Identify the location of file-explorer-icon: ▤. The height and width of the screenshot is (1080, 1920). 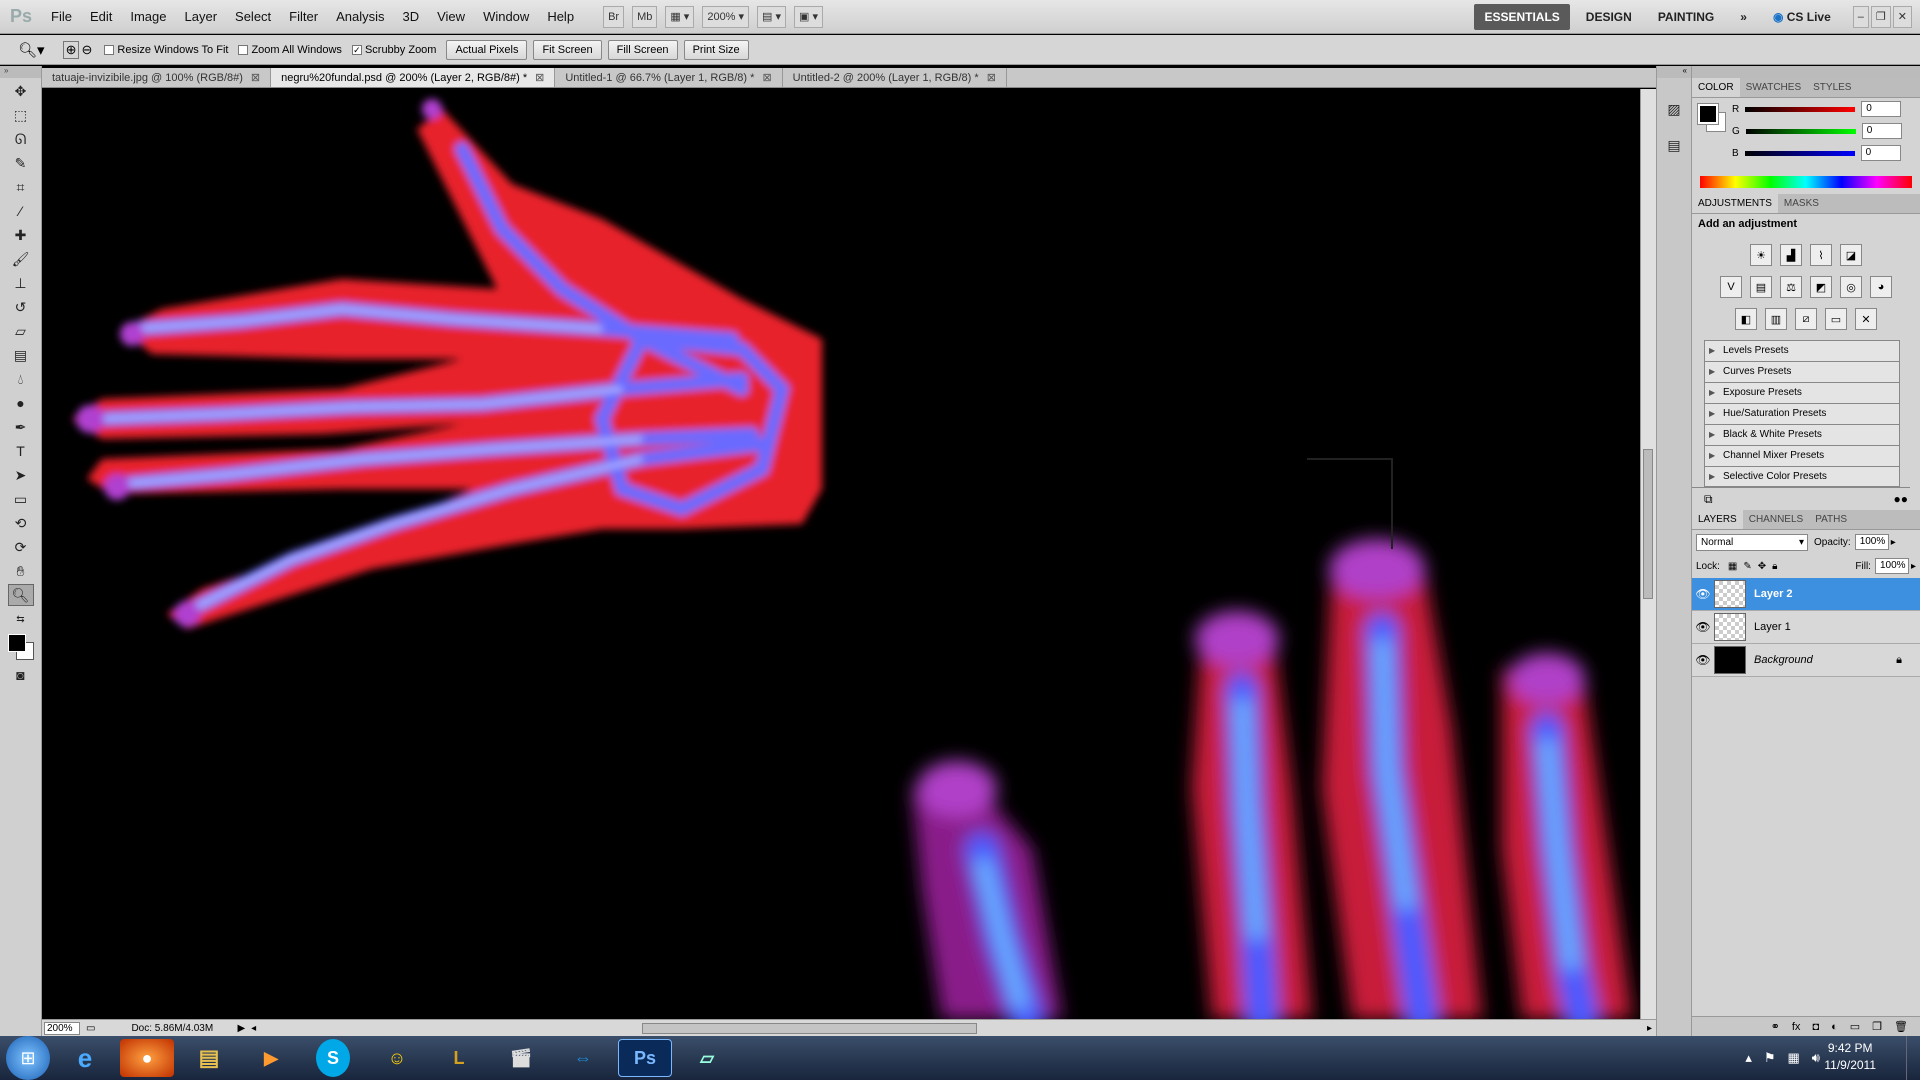
(209, 1058).